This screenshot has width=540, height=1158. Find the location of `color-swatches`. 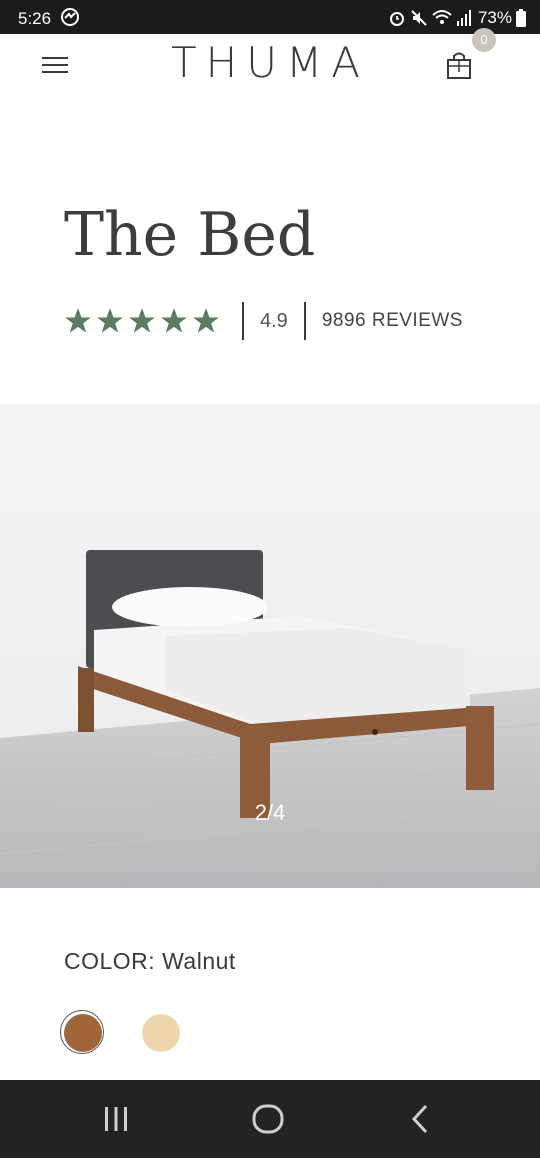

color-swatches is located at coordinates (121, 1032).